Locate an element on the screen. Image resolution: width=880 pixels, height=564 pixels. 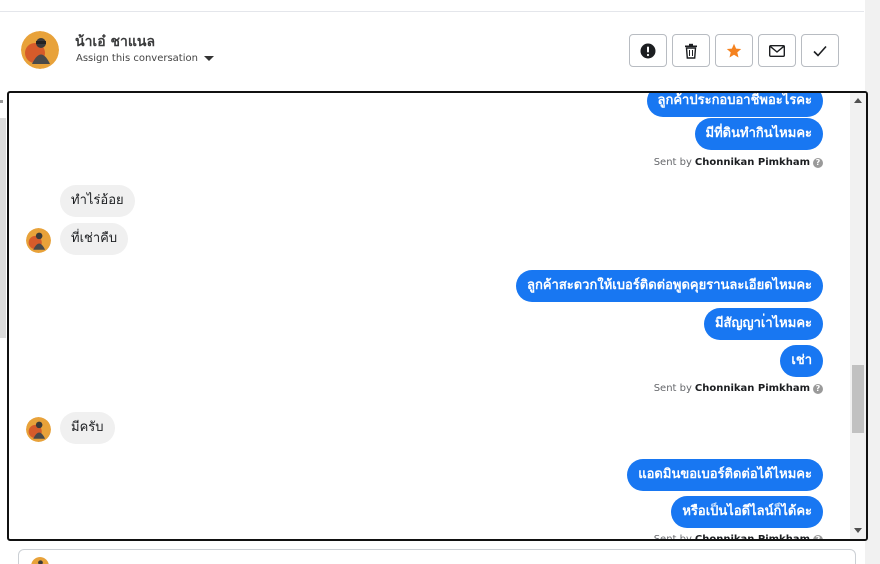
left-edge-marker is located at coordinates (1, 101).